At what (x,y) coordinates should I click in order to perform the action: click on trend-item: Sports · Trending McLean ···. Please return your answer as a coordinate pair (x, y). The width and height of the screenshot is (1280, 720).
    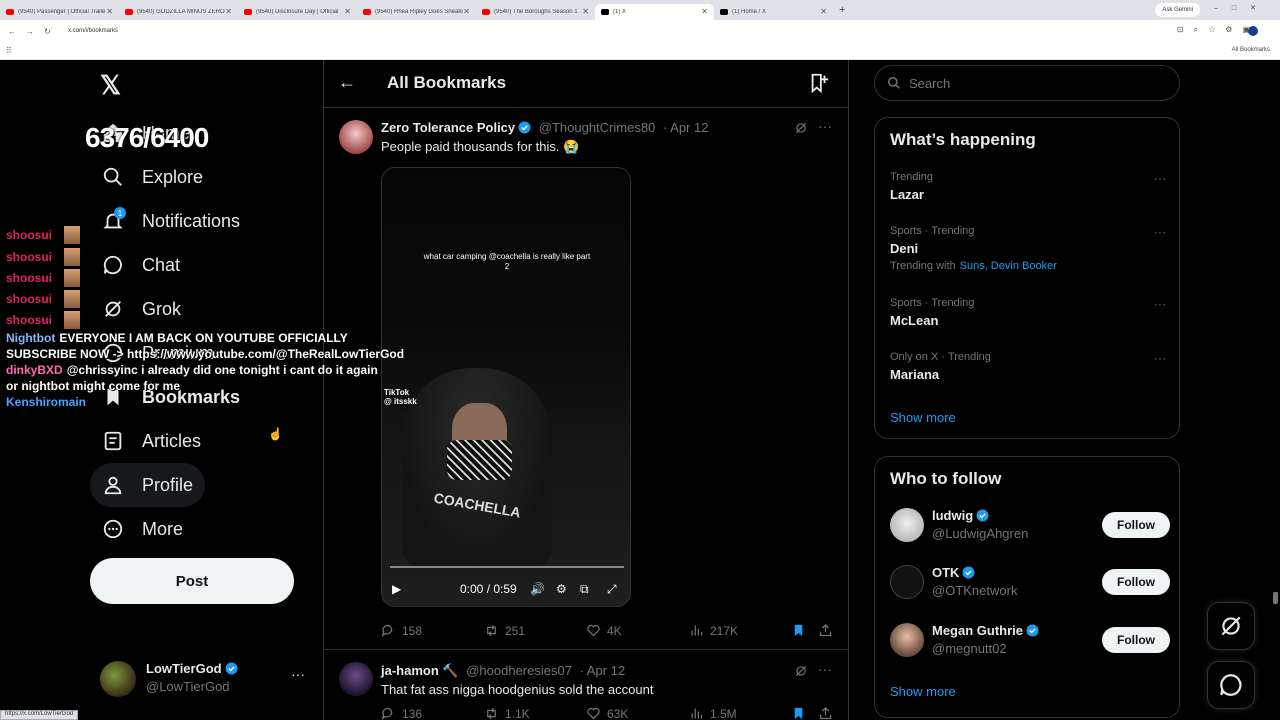
    Looking at the image, I should click on (1030, 312).